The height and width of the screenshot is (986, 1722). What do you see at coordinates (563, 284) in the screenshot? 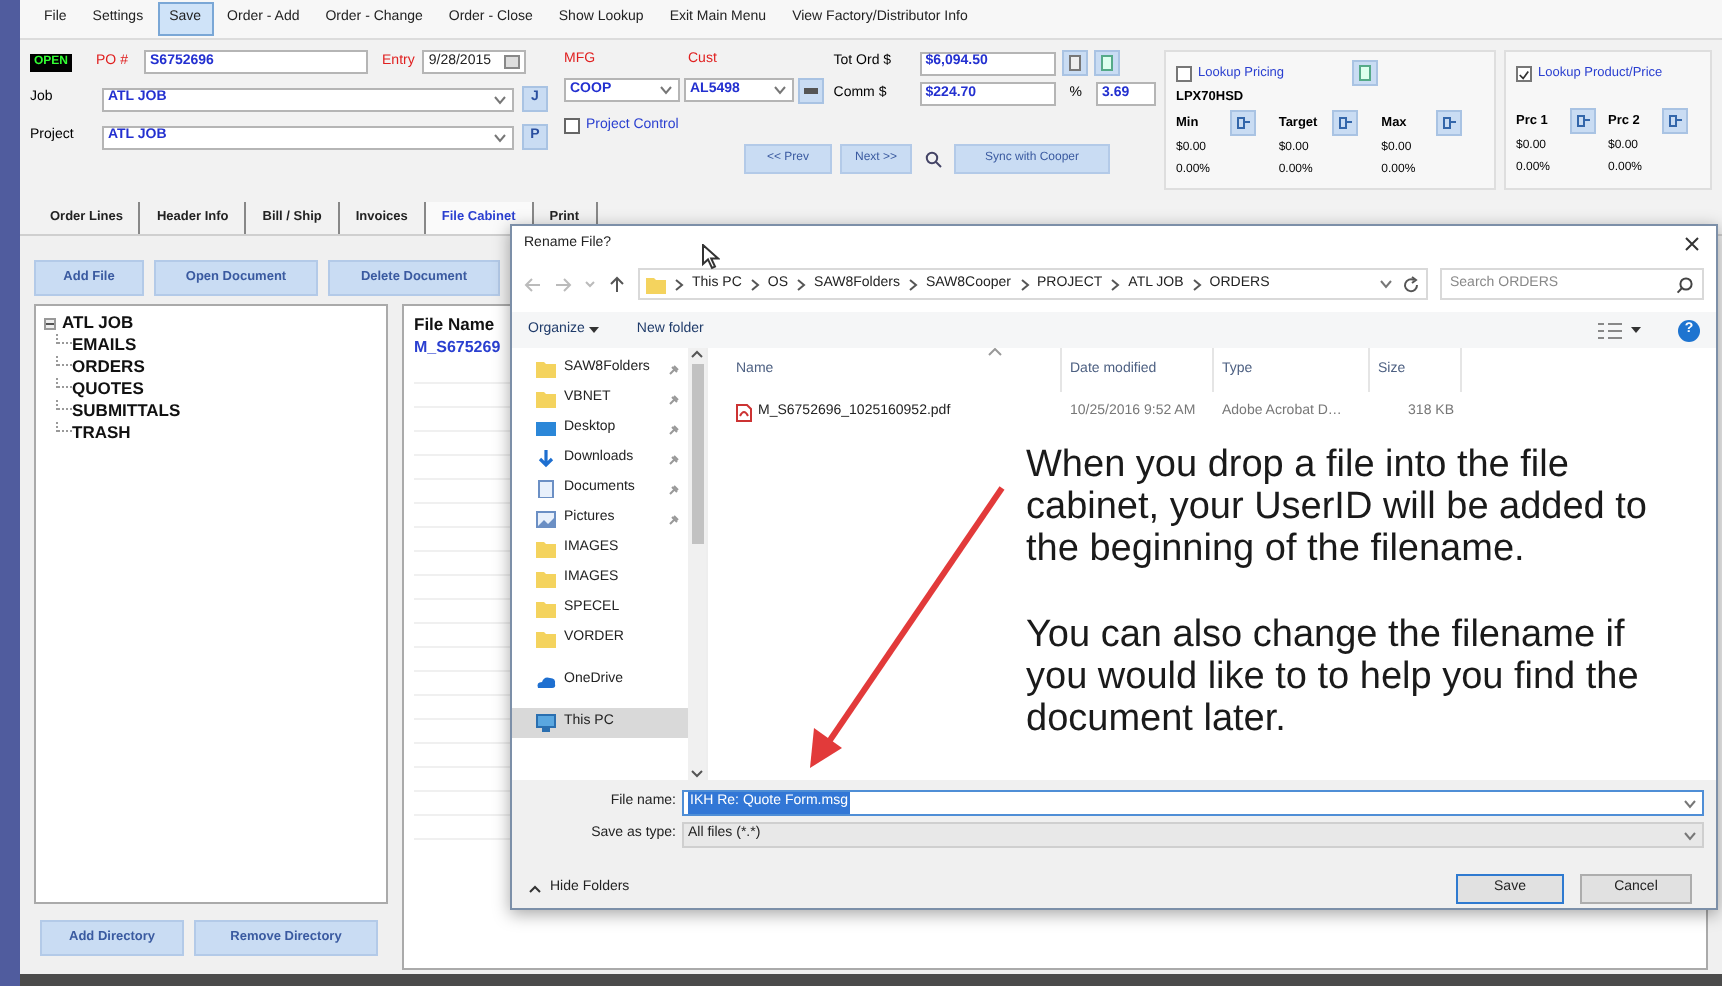
I see `forward-arrow-icon` at bounding box center [563, 284].